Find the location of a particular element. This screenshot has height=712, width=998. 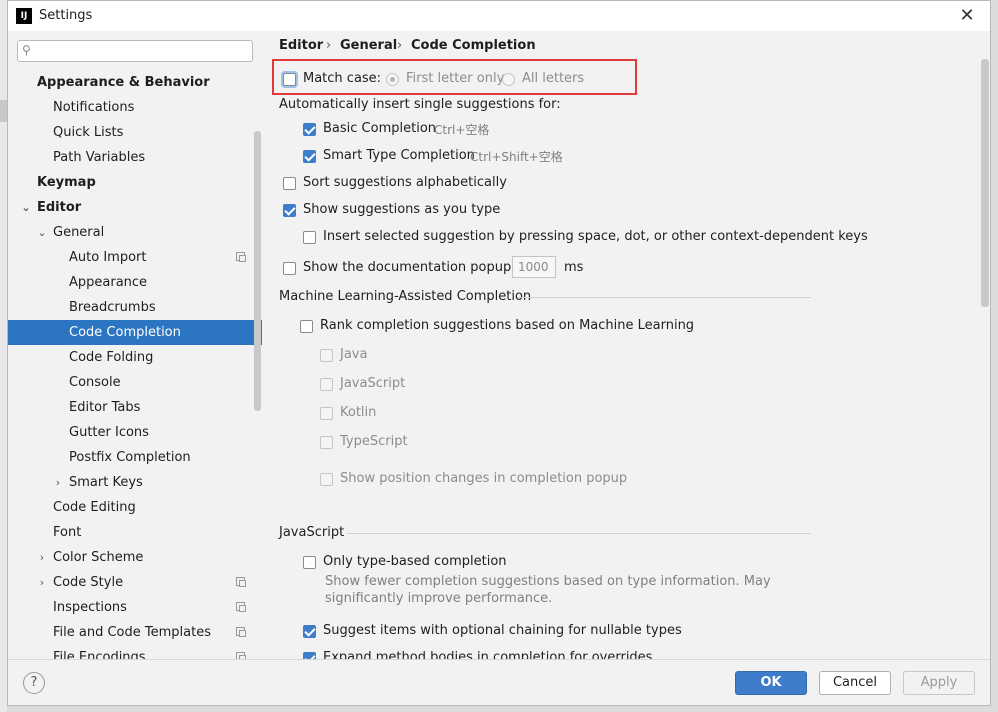

sidebar-item-console: Console is located at coordinates (135, 382).